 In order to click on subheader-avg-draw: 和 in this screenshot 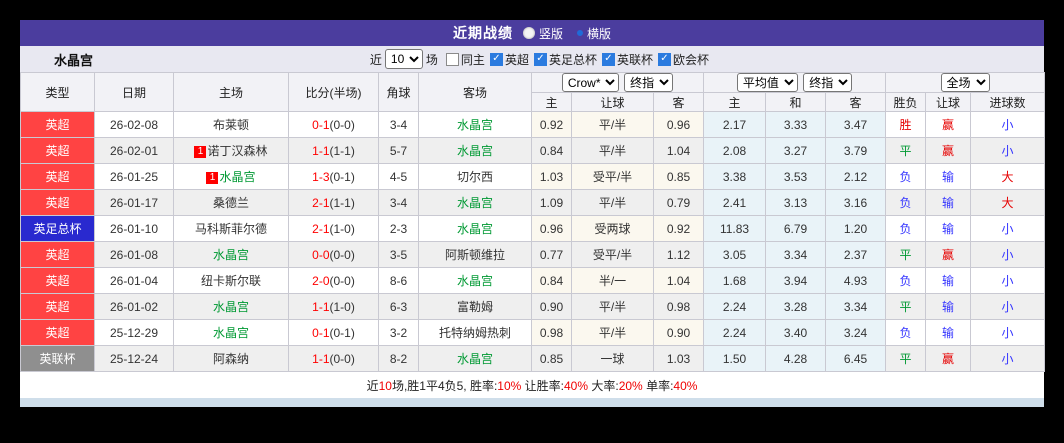, I will do `click(796, 102)`.